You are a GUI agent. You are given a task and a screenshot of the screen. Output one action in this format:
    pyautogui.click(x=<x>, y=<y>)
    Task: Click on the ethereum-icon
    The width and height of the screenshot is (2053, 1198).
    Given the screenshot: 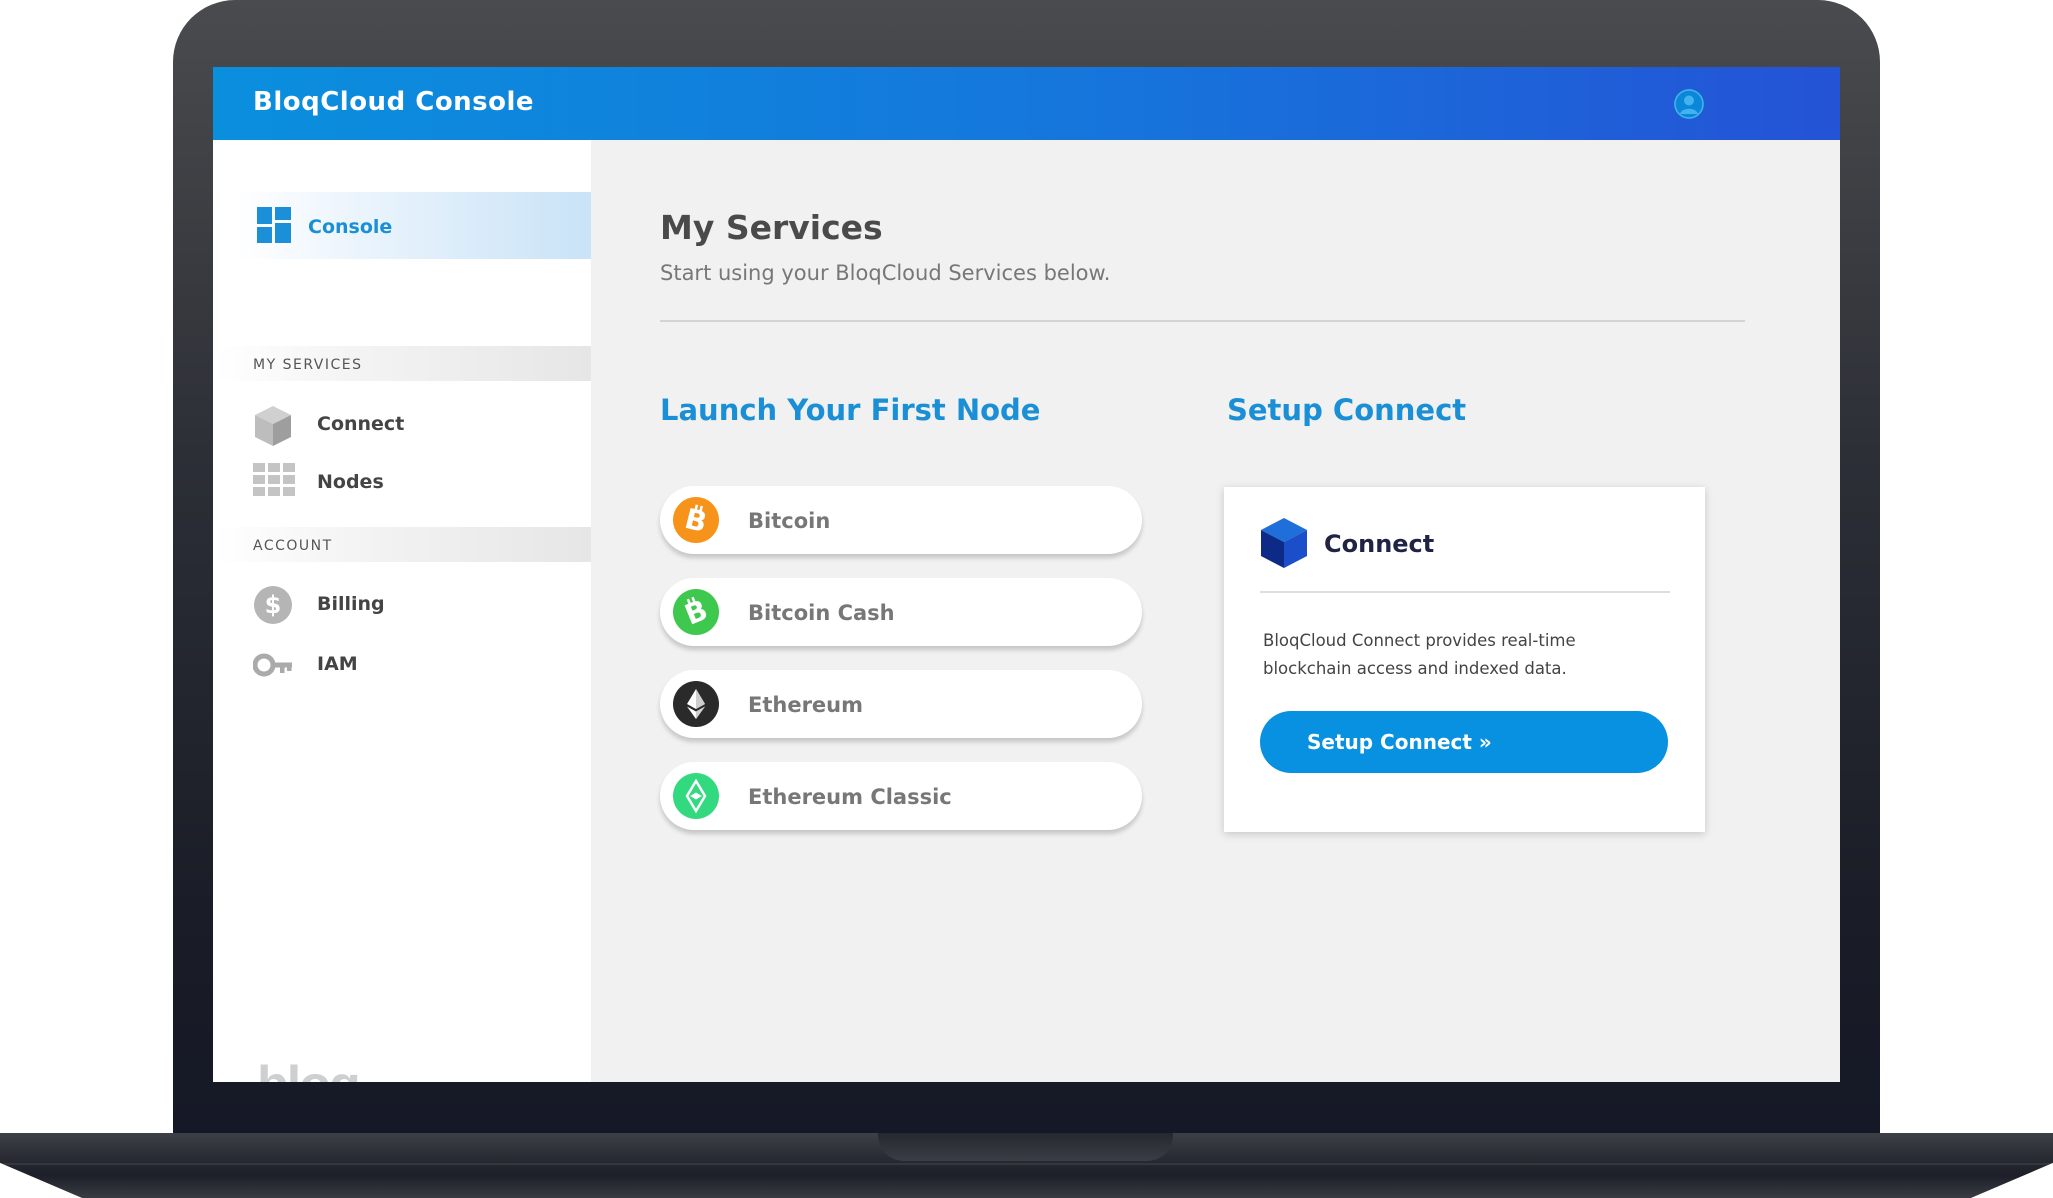 What is the action you would take?
    pyautogui.click(x=696, y=704)
    